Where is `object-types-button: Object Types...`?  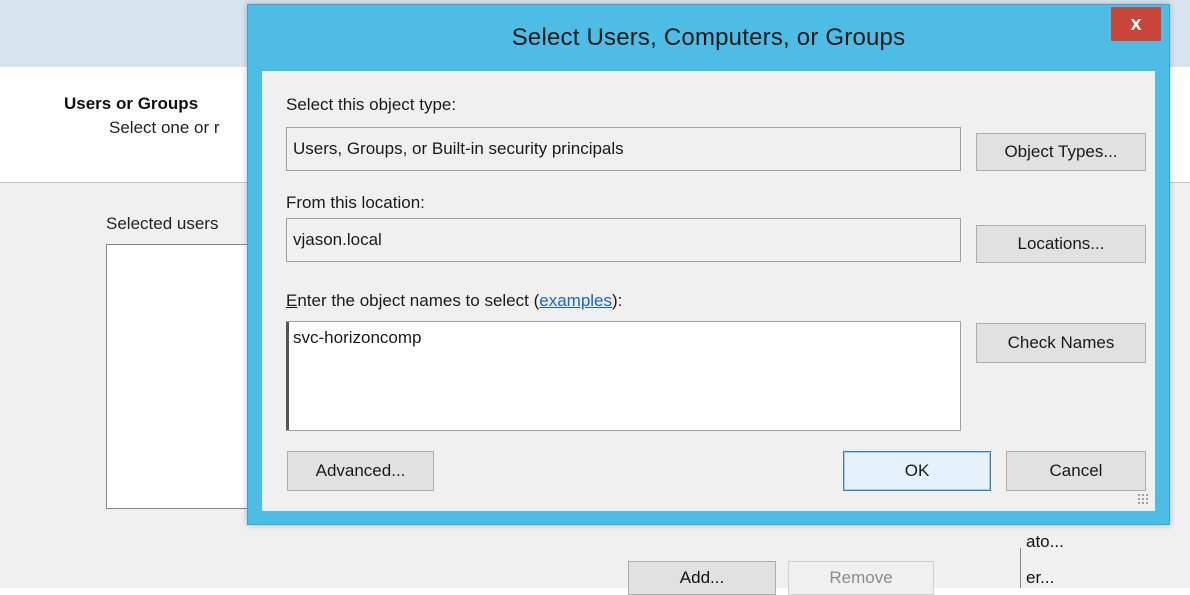
object-types-button: Object Types... is located at coordinates (1061, 152).